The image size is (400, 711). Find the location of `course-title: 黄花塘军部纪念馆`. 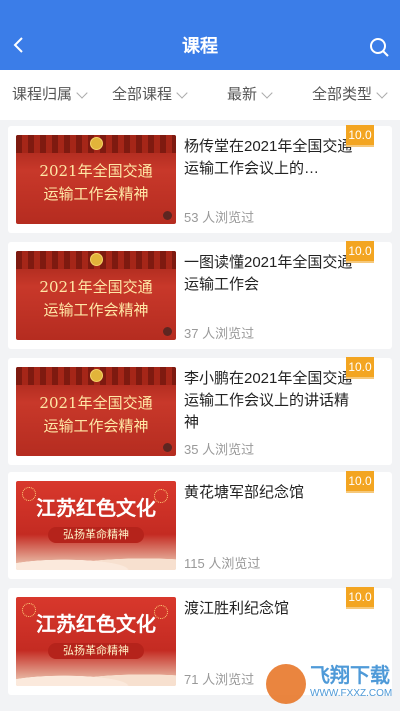

course-title: 黄花塘军部纪念馆 is located at coordinates (244, 492).